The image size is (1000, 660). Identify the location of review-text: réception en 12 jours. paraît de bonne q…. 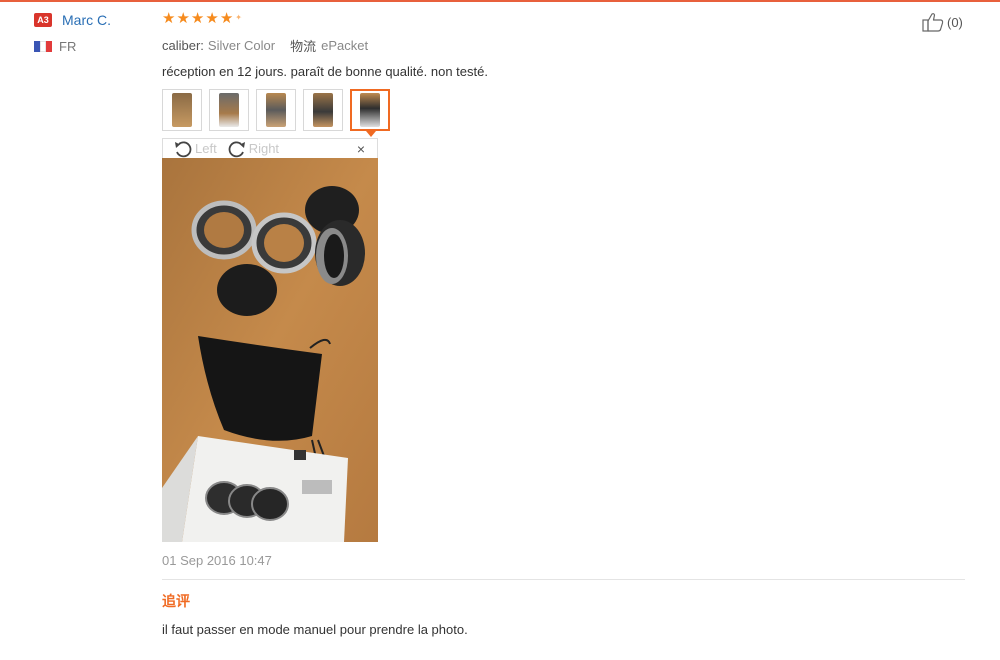
(325, 71).